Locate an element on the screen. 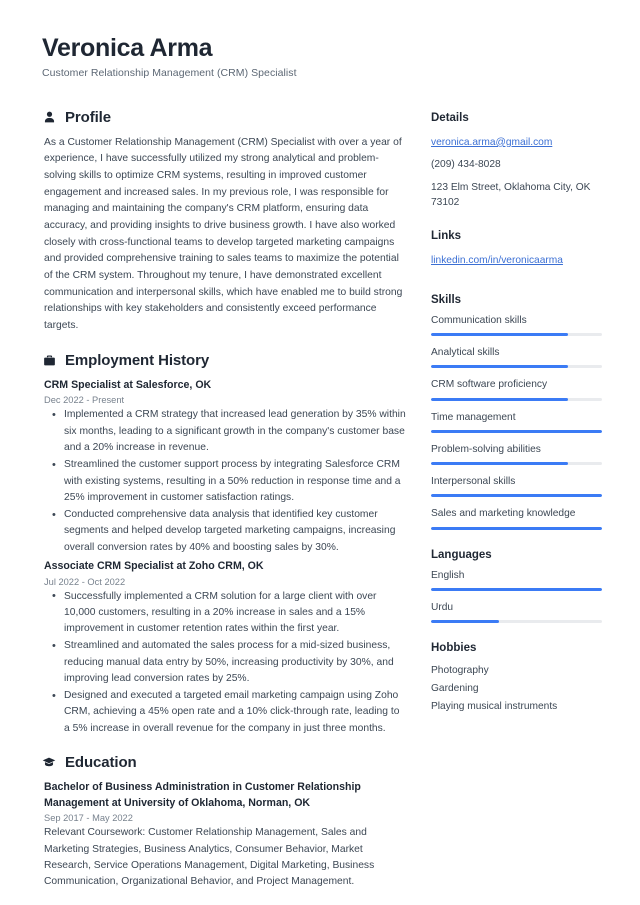 This screenshot has width=640, height=905. language-item: English is located at coordinates (516, 580).